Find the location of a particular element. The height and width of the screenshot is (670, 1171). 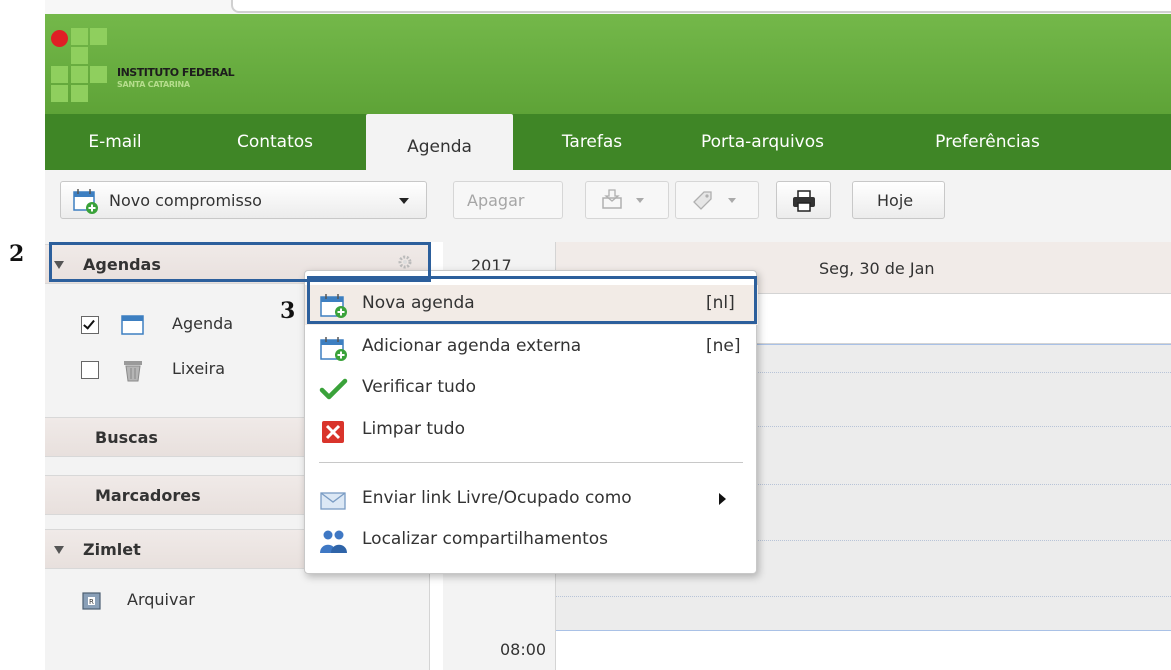

trash-checkbox is located at coordinates (90, 370).